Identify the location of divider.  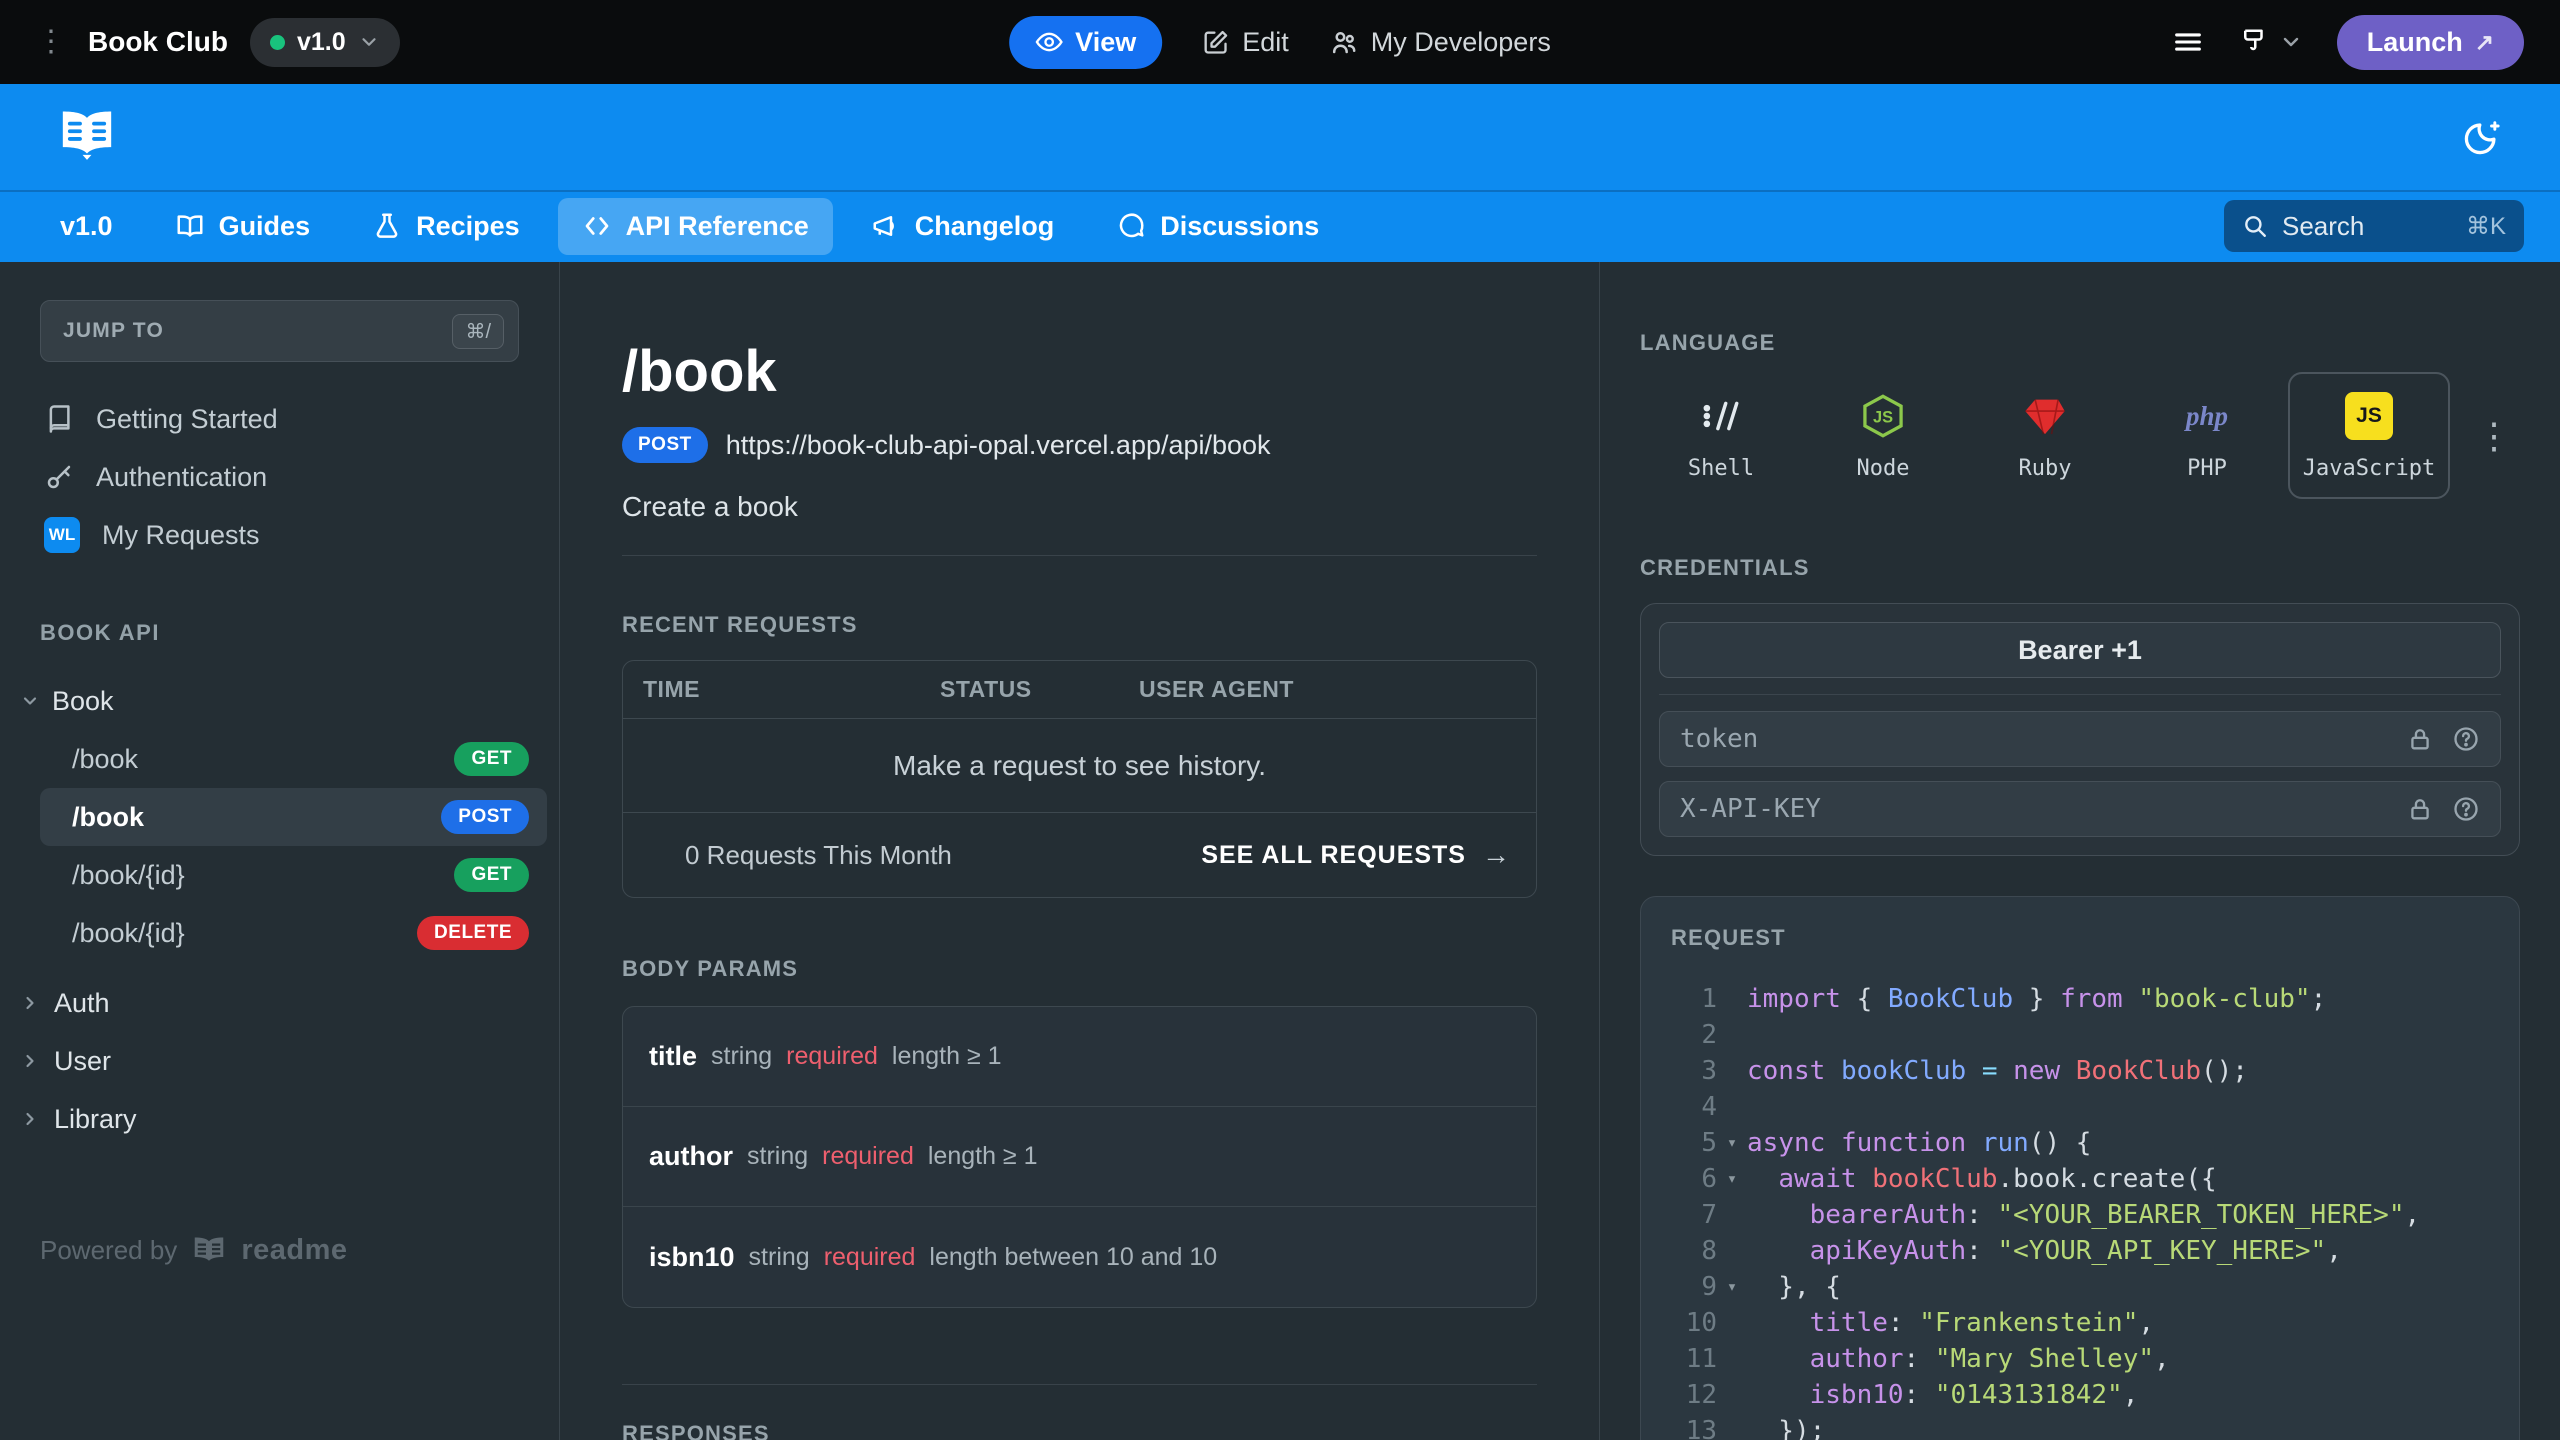
(2080, 694).